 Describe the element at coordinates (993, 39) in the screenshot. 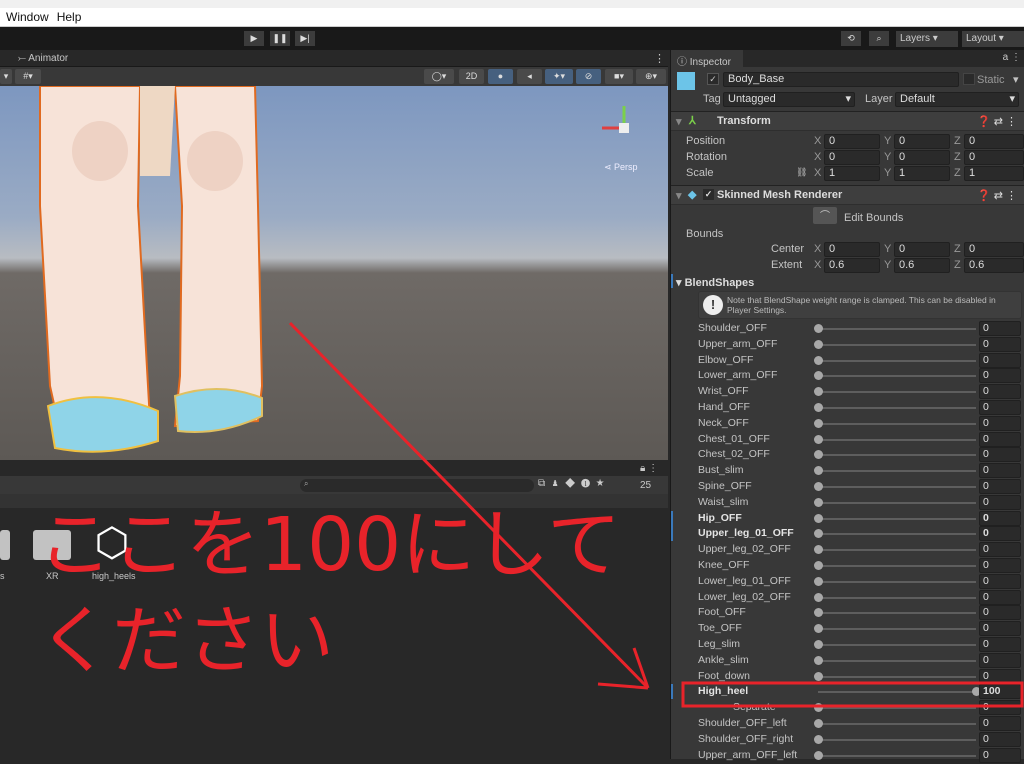

I see `layout-dropdown: Layout ▾` at that location.